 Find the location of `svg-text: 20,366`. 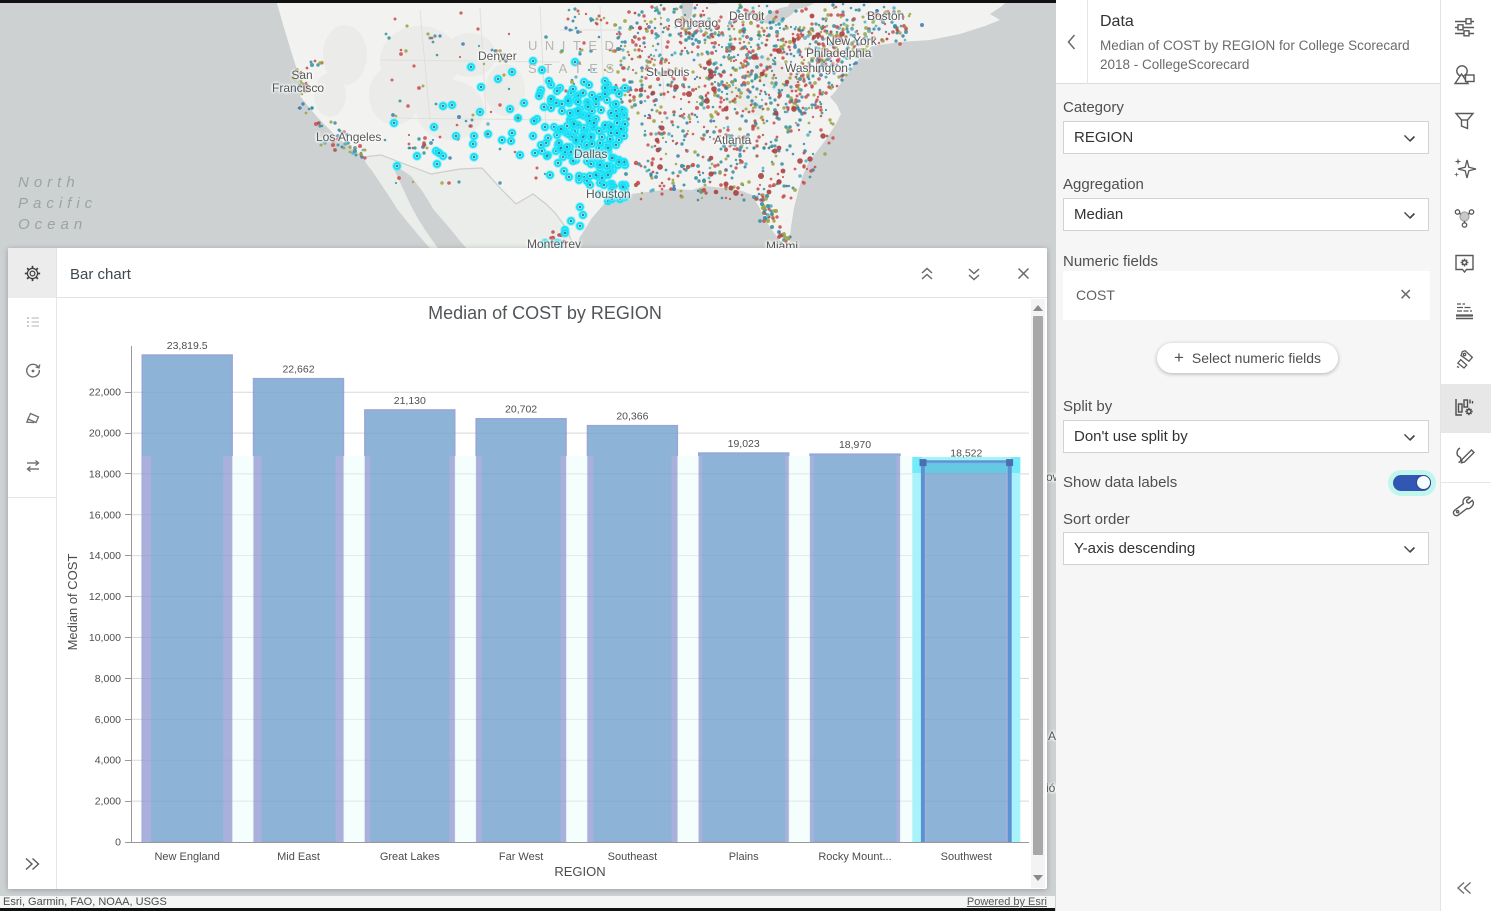

svg-text: 20,366 is located at coordinates (632, 417).